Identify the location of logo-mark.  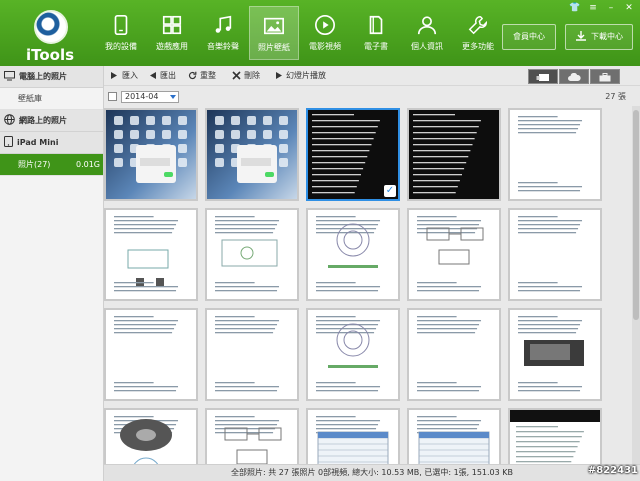
(51, 27).